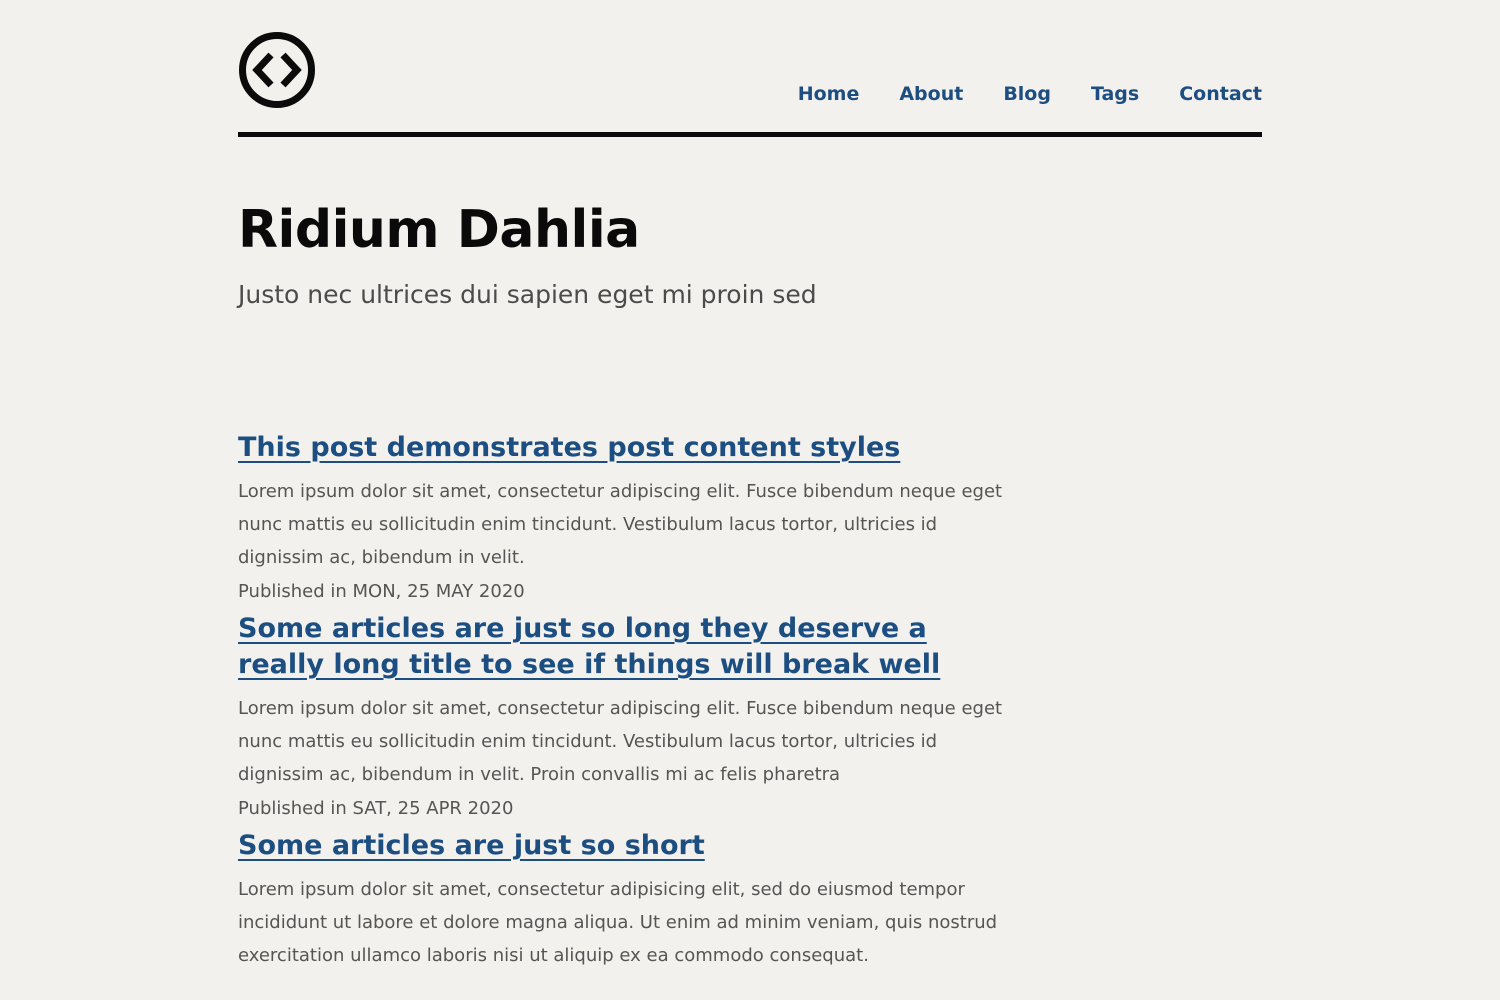 The width and height of the screenshot is (1500, 1000). I want to click on logo-link, so click(277, 70).